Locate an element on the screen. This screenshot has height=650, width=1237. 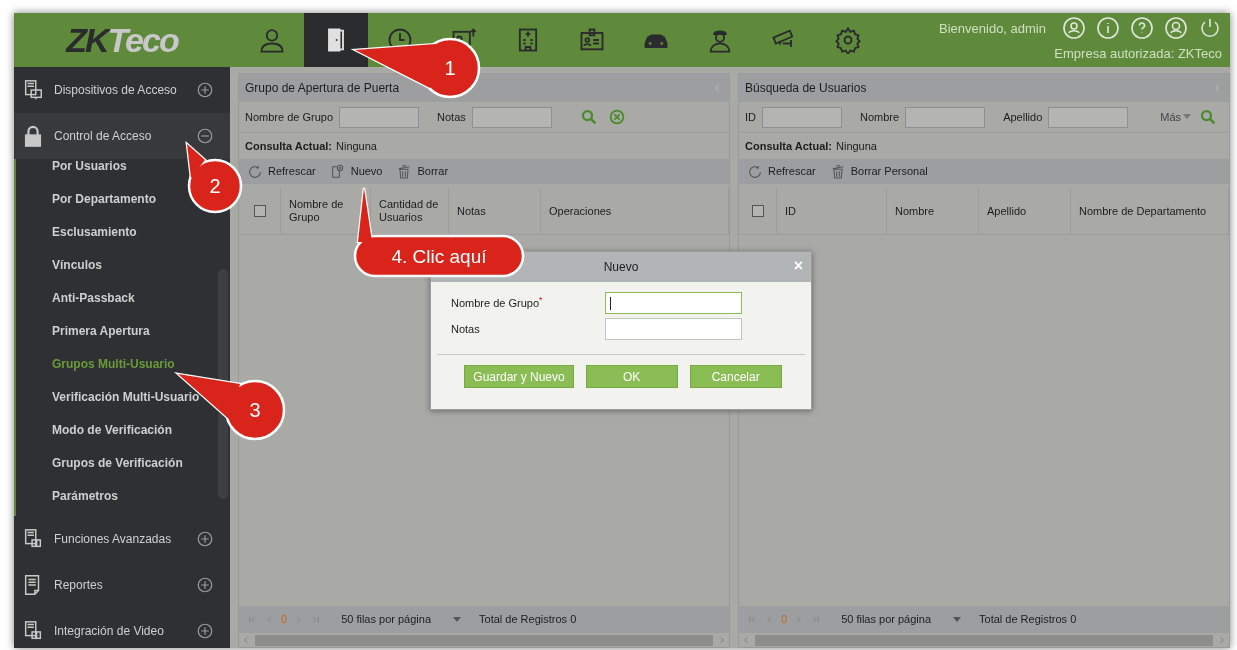
logo: ZKTeco is located at coordinates (122, 40).